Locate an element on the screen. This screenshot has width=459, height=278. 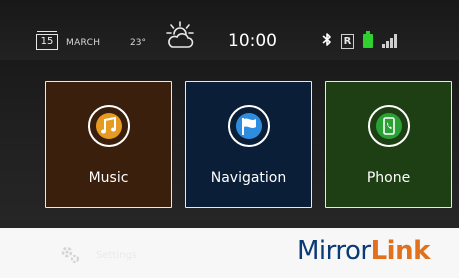
logo-mirror: Mirror is located at coordinates (334, 251).